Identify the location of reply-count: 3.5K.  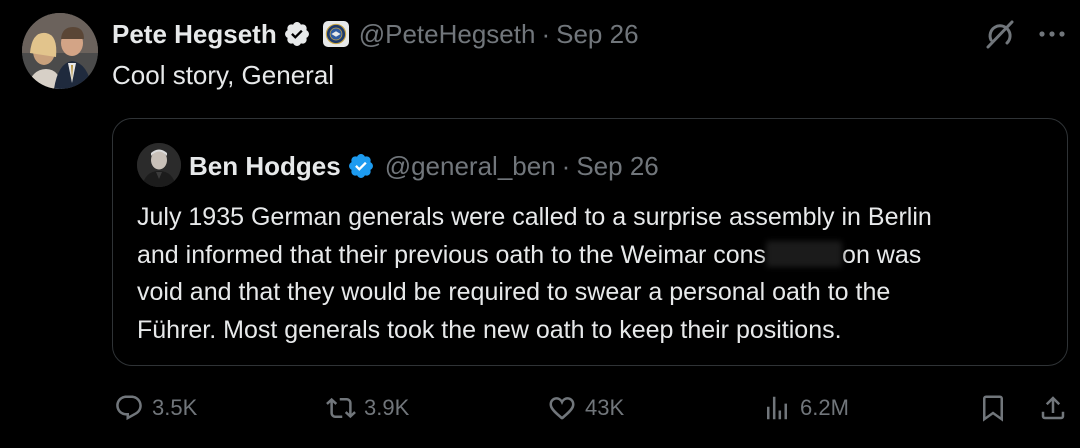
(175, 407).